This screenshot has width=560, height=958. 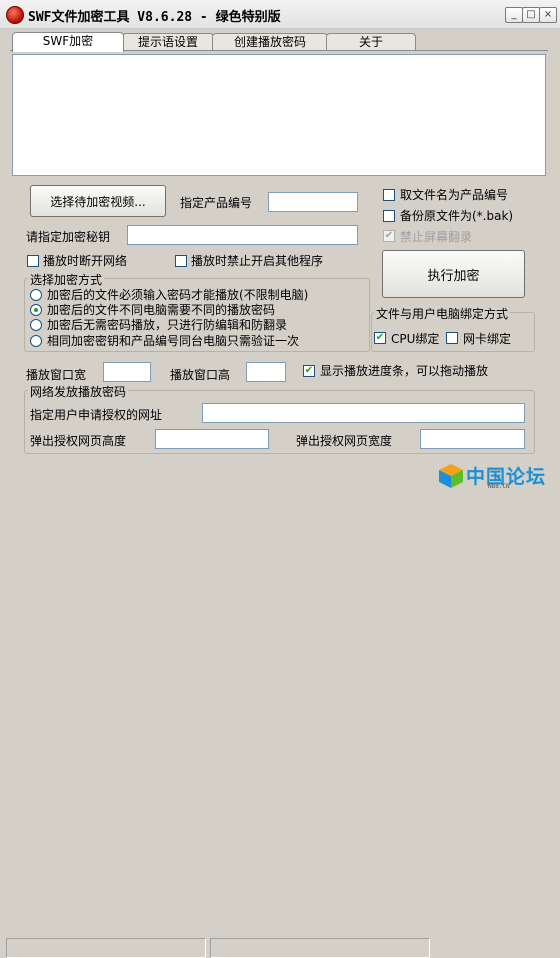 What do you see at coordinates (96, 415) in the screenshot?
I see `auth-url-label: 指定用户申请授权的网址` at bounding box center [96, 415].